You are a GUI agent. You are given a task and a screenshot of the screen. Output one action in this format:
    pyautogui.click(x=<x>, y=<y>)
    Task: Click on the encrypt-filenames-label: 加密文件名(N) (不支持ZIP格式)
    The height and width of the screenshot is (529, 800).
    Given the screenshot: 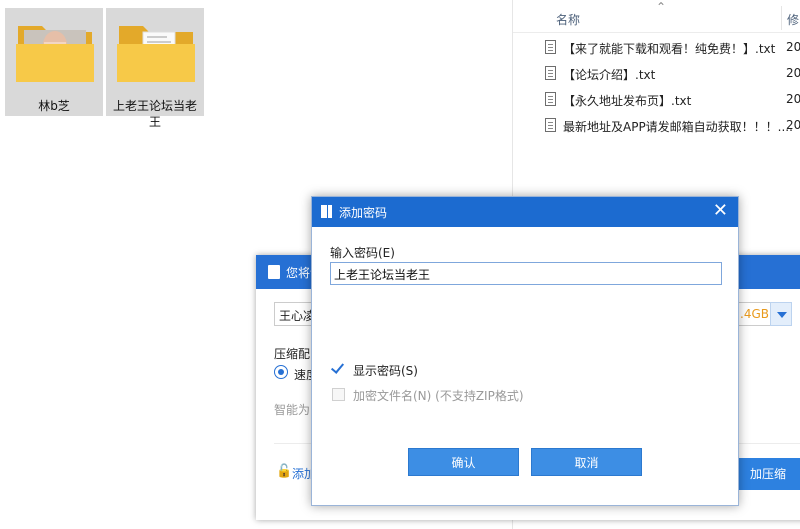 What is the action you would take?
    pyautogui.click(x=438, y=396)
    